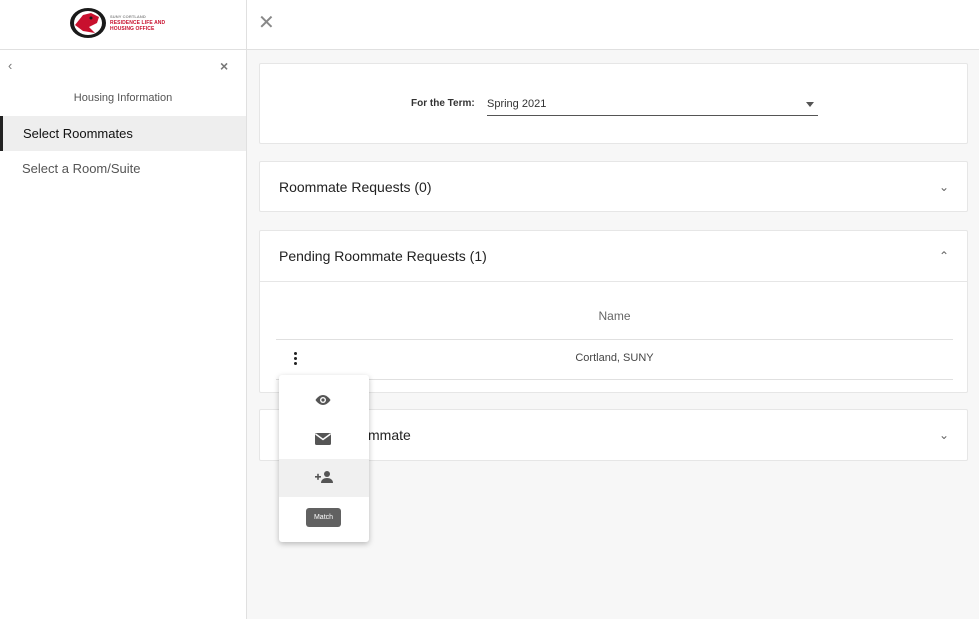 This screenshot has width=979, height=640. What do you see at coordinates (614, 316) in the screenshot?
I see `column-header-name: Name` at bounding box center [614, 316].